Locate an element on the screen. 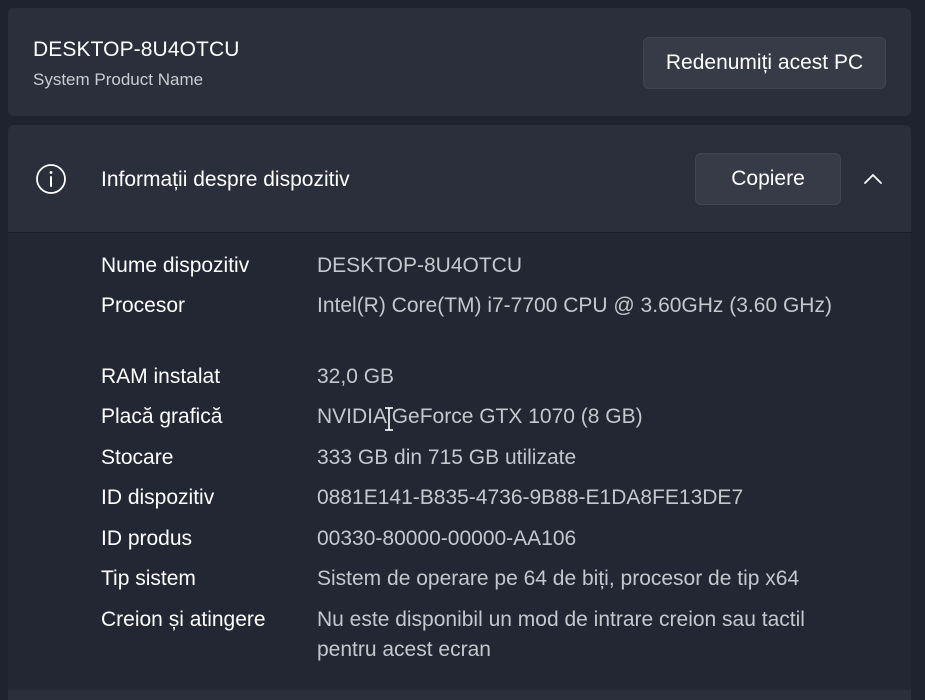  spec-label: Tip sistem is located at coordinates (148, 578).